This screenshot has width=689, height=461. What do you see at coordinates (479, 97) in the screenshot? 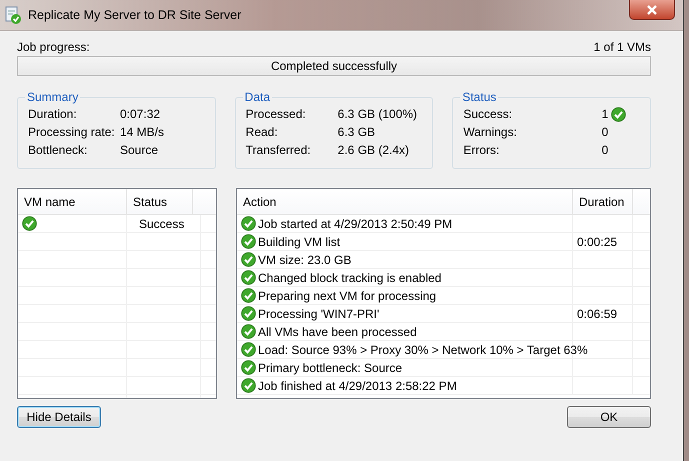
I see `group-title: Status` at bounding box center [479, 97].